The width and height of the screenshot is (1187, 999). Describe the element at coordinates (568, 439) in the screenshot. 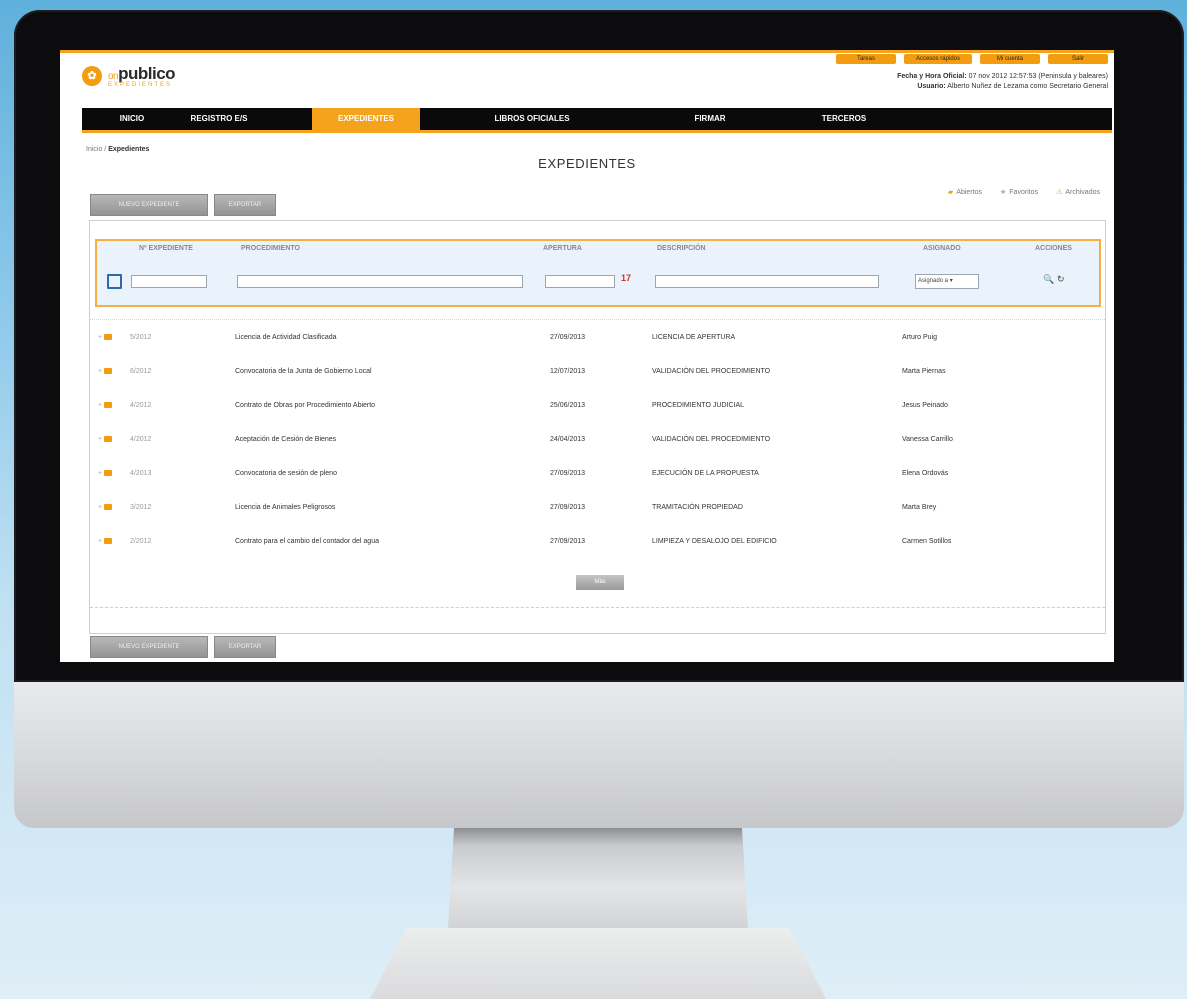

I see `cell-apertura: 24/04/2013` at that location.